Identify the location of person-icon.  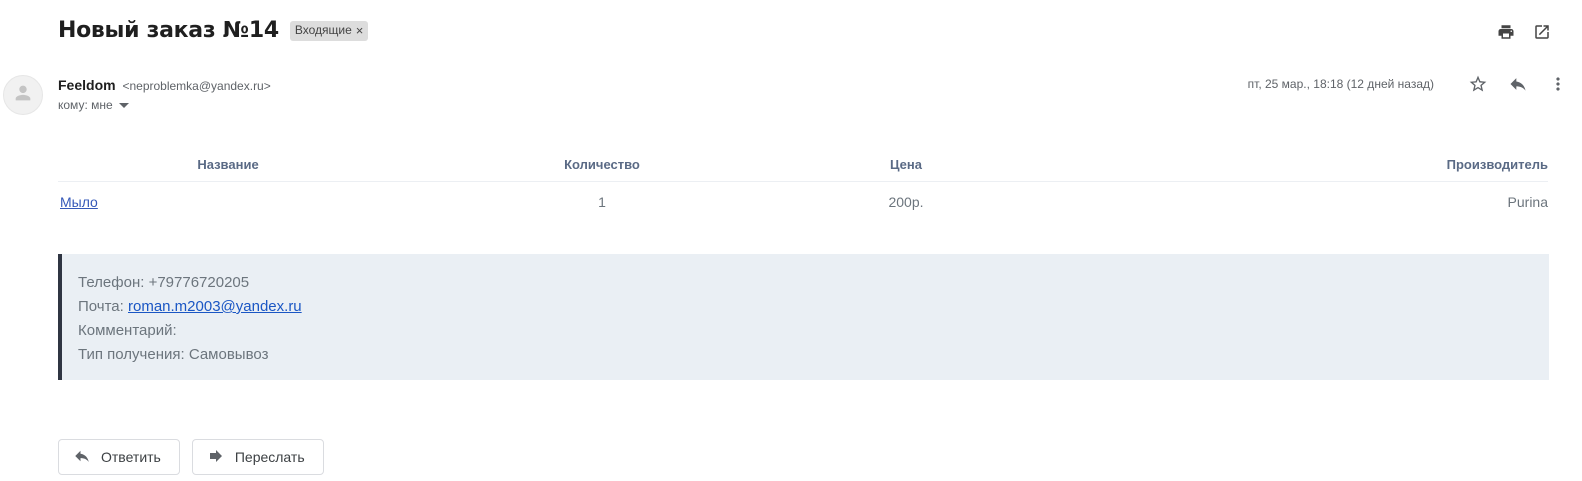
(23, 95).